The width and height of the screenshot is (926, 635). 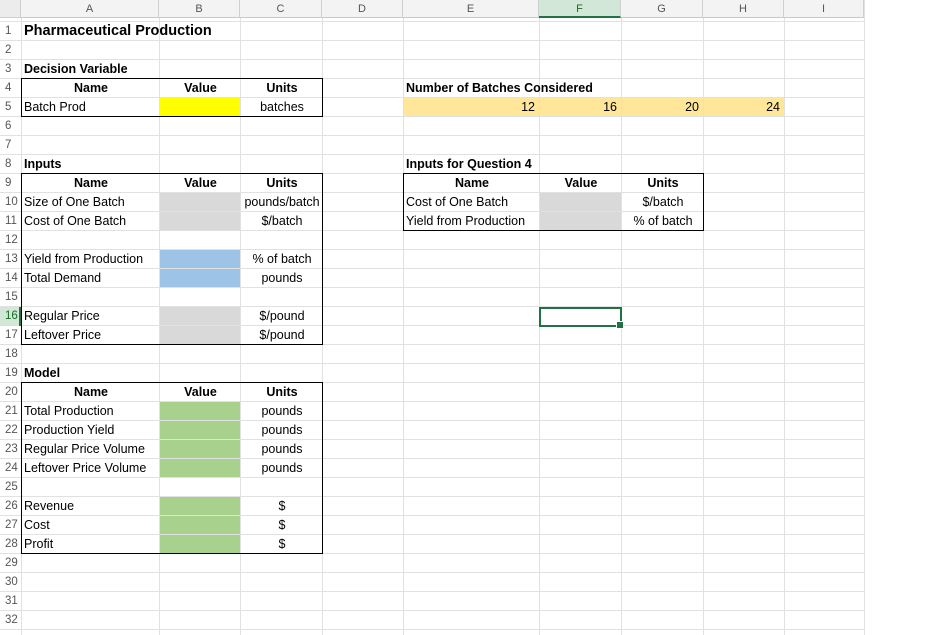 What do you see at coordinates (200, 183) in the screenshot?
I see `inputs-value-header: Value` at bounding box center [200, 183].